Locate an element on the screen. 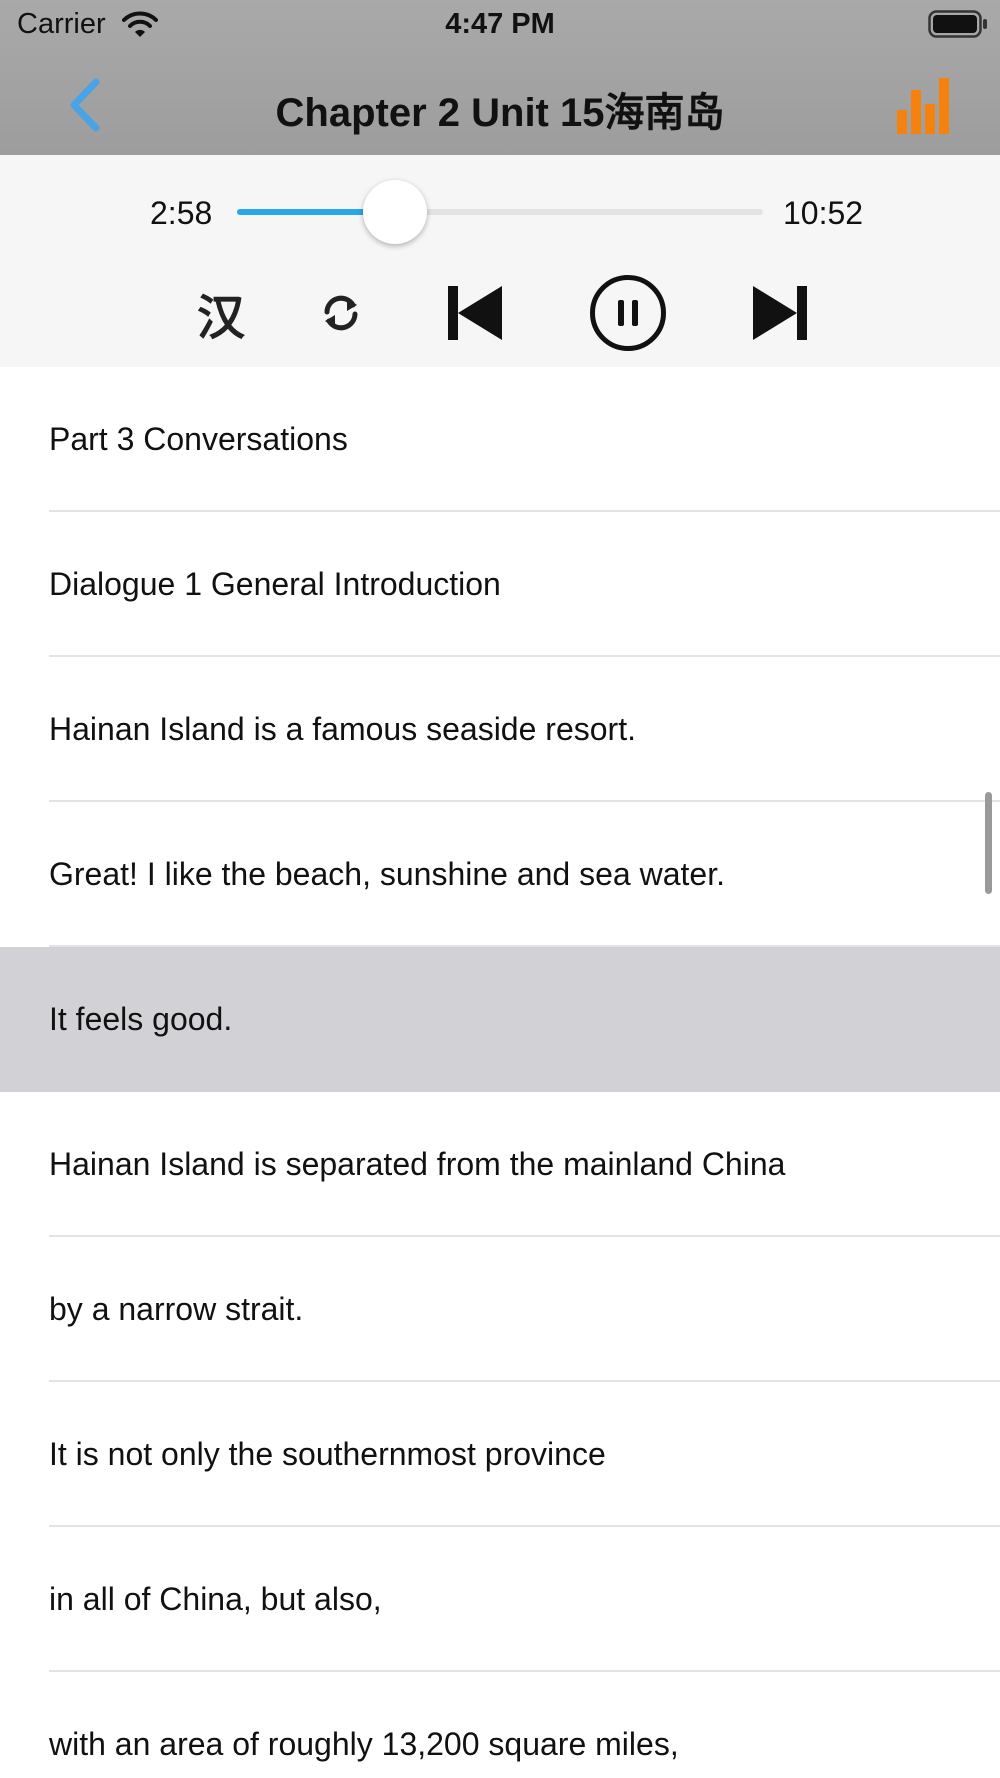 This screenshot has height=1778, width=1000. transcript-line-text: in all of China, but also, is located at coordinates (215, 1599).